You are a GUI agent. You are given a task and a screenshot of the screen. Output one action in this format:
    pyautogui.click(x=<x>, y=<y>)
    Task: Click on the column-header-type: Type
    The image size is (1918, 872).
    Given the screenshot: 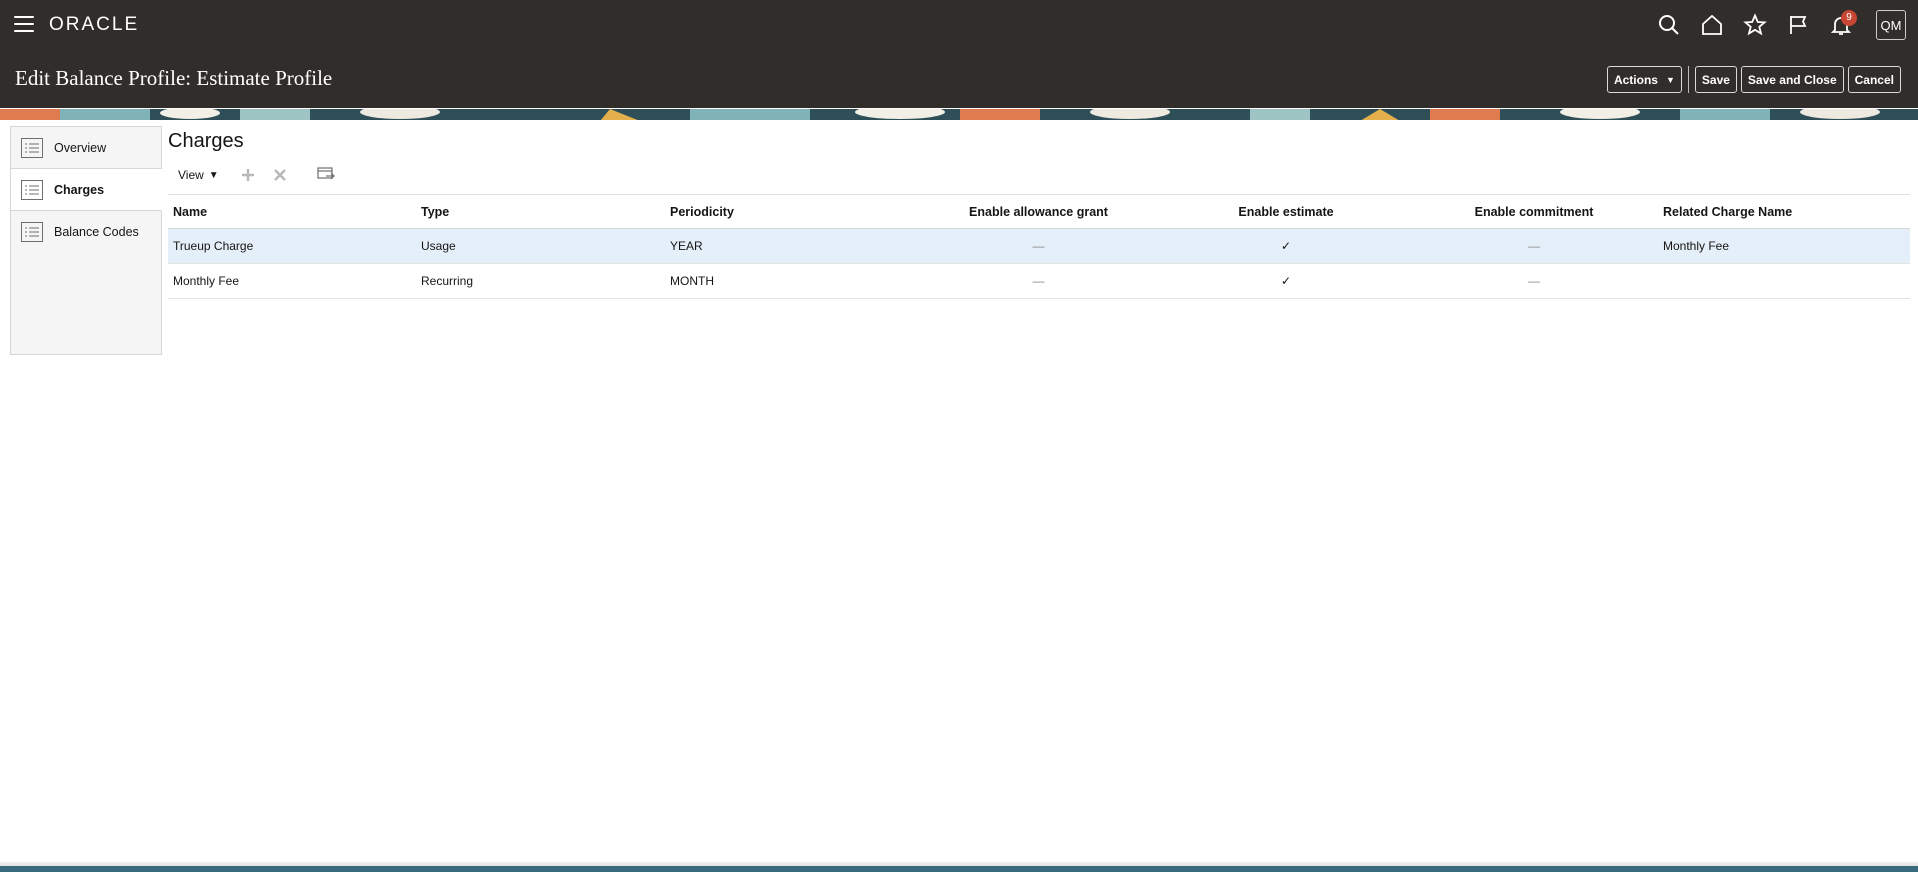 What is the action you would take?
    pyautogui.click(x=540, y=211)
    